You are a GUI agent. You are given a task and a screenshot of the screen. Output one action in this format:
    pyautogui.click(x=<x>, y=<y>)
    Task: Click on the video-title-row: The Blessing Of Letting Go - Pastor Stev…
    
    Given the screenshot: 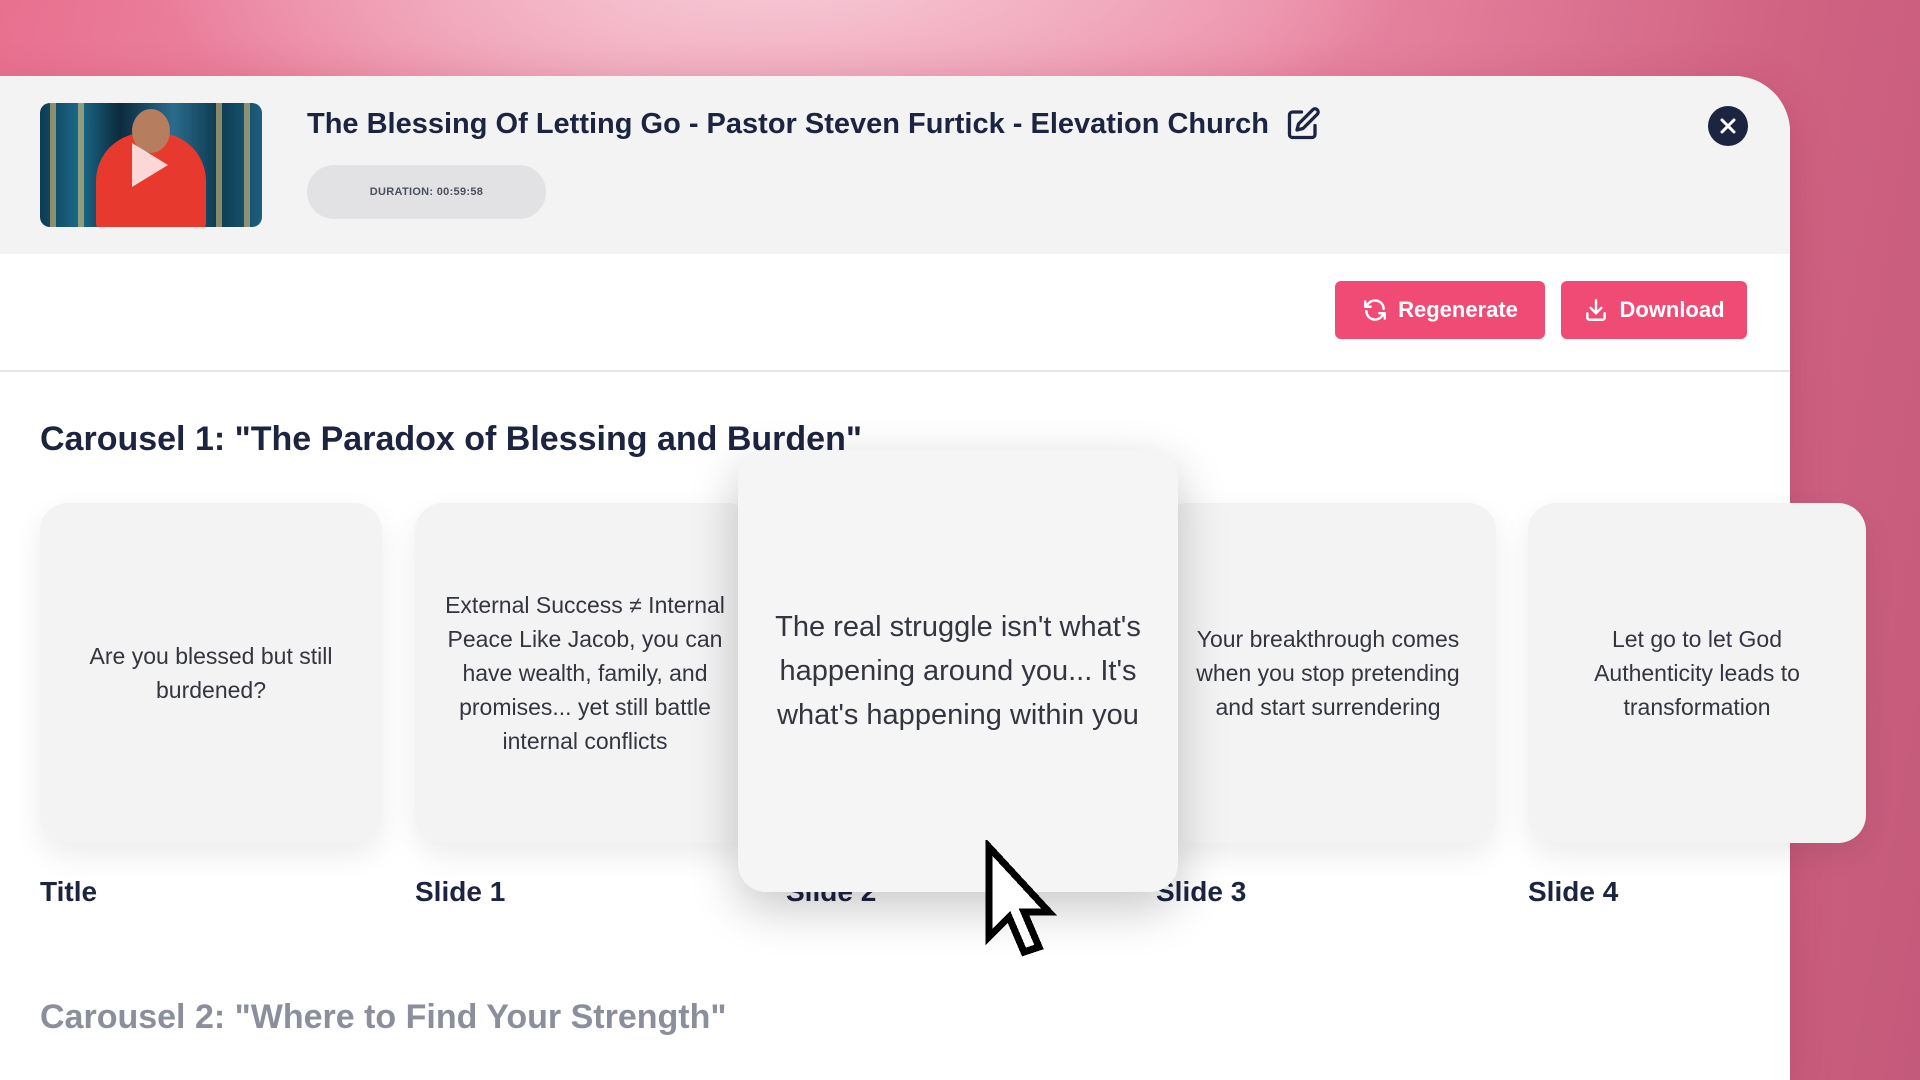 What is the action you would take?
    pyautogui.click(x=814, y=124)
    